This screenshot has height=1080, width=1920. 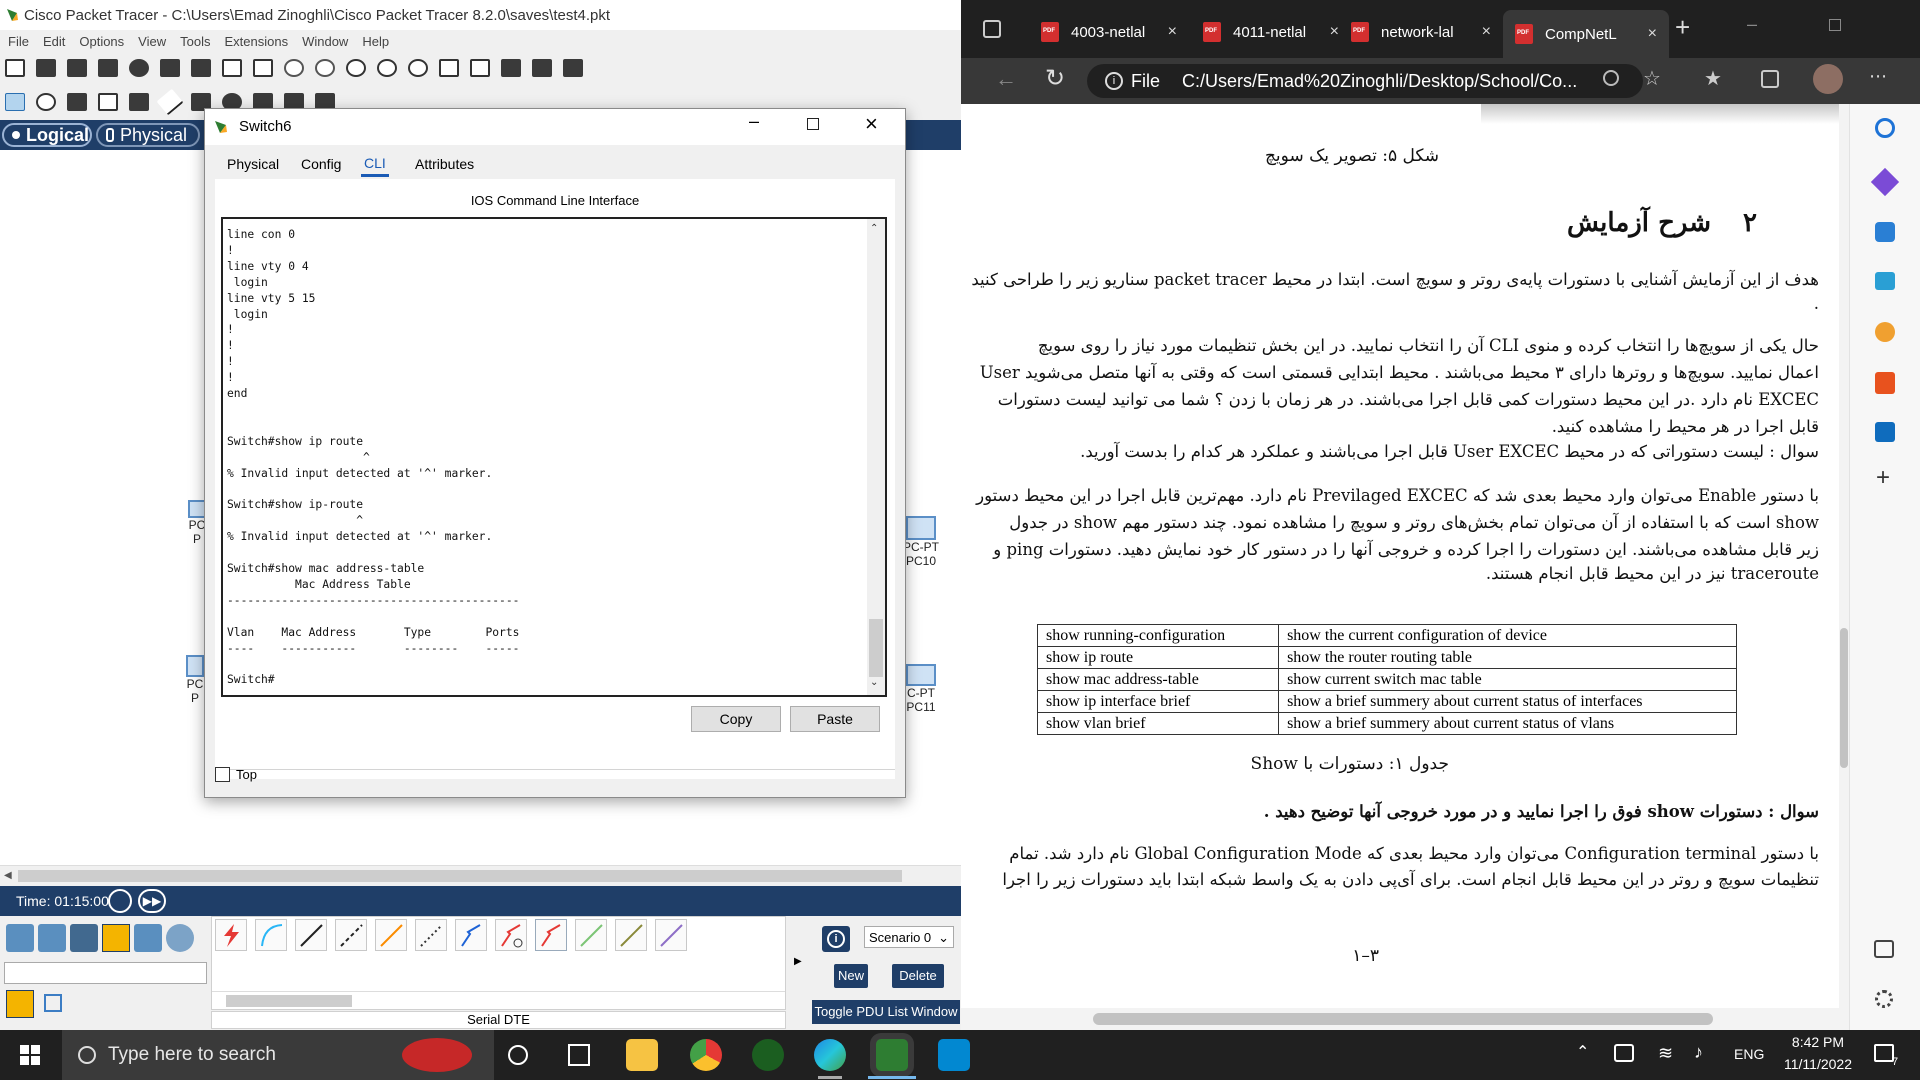 I want to click on panel-expand-arrow-icon: ▶, so click(x=798, y=961).